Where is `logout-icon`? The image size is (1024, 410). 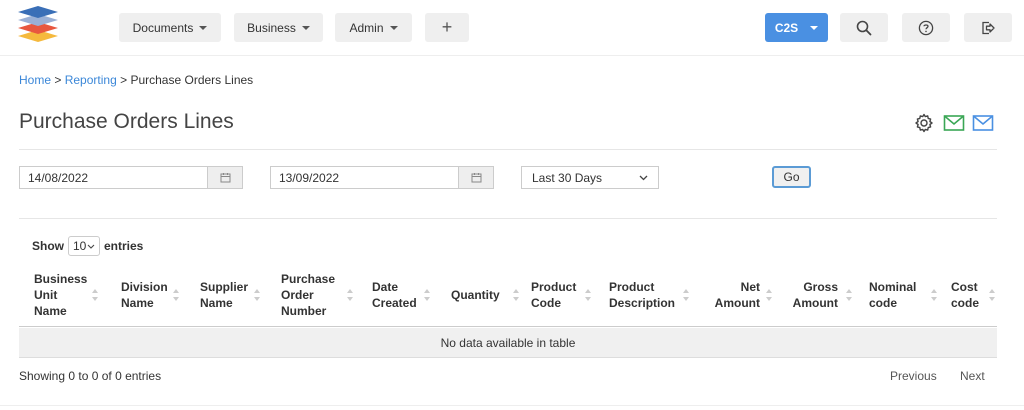 logout-icon is located at coordinates (988, 27).